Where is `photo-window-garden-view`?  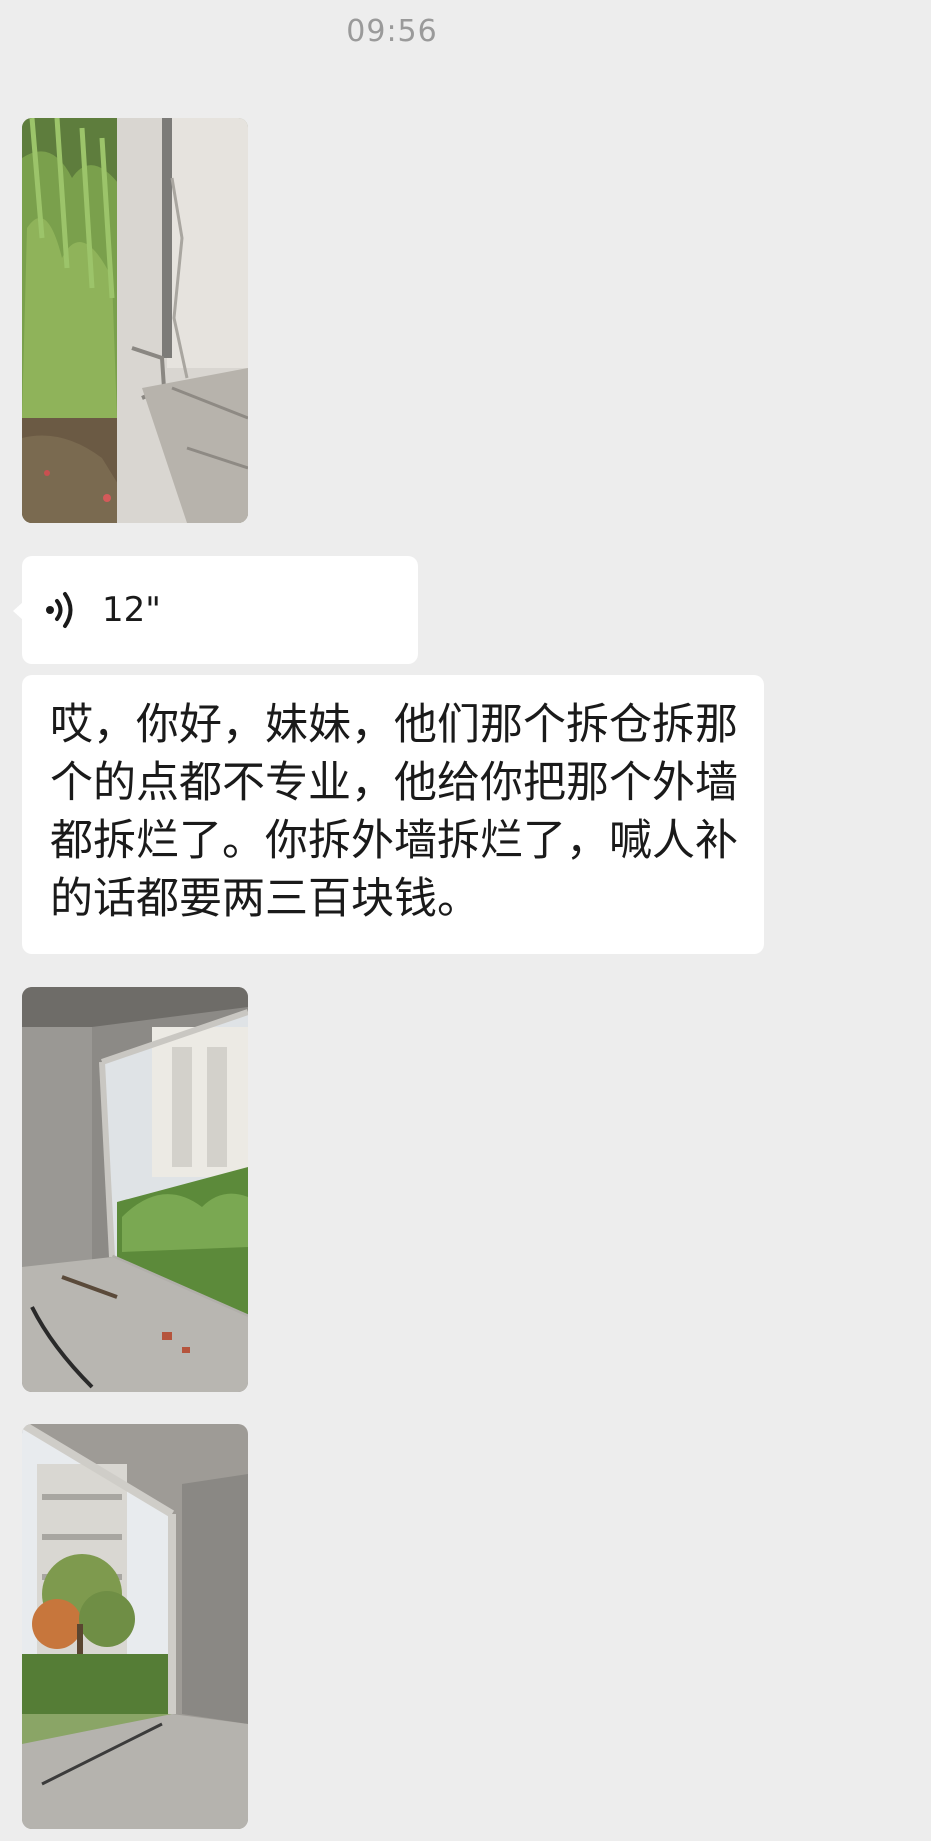
photo-window-garden-view is located at coordinates (135, 1626).